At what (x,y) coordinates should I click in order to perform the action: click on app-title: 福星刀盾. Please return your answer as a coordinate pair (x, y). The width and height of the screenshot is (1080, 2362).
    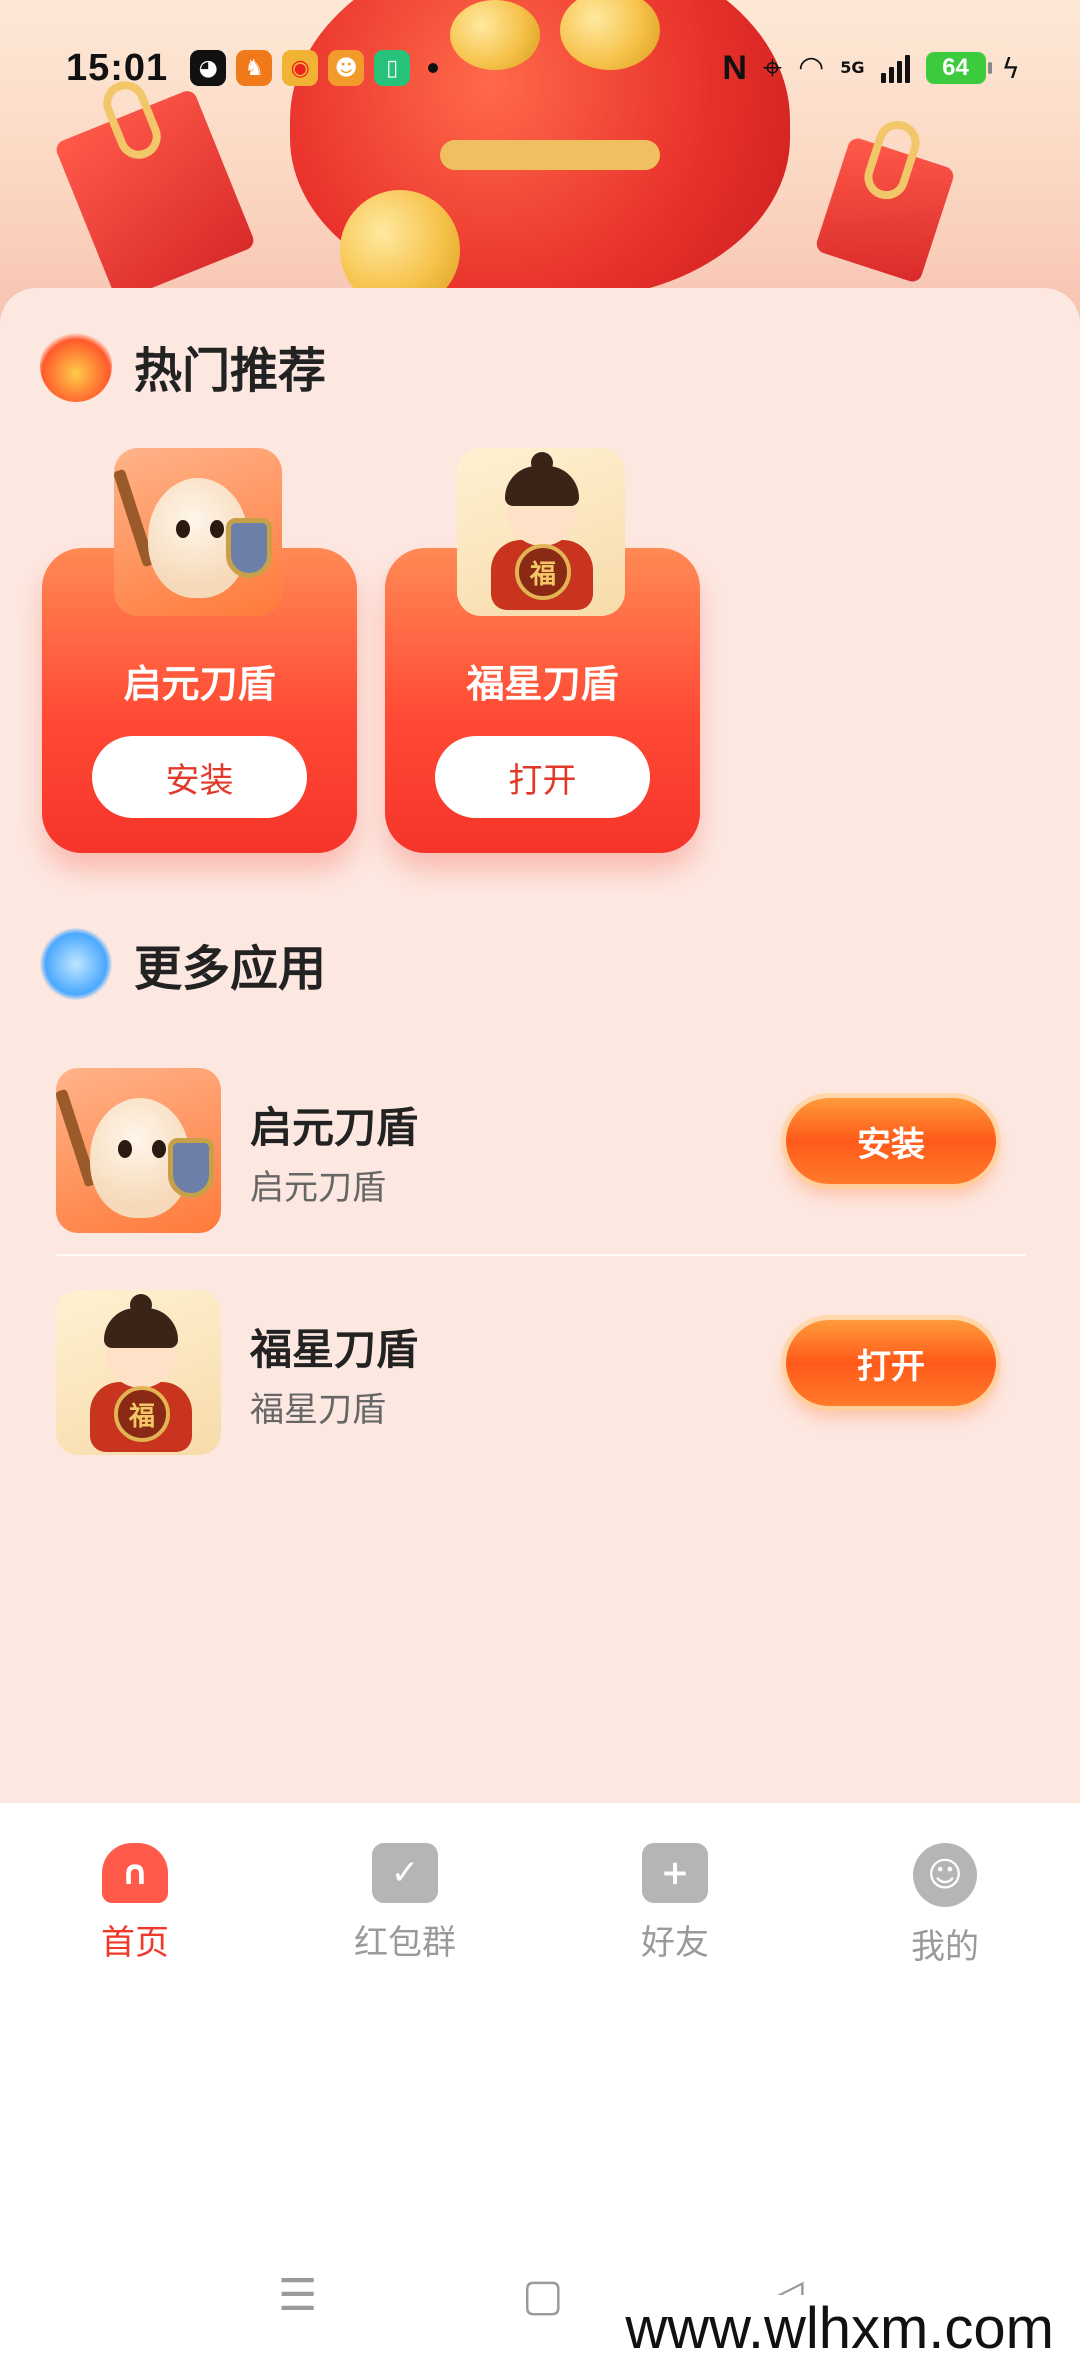
    Looking at the image, I should click on (334, 1349).